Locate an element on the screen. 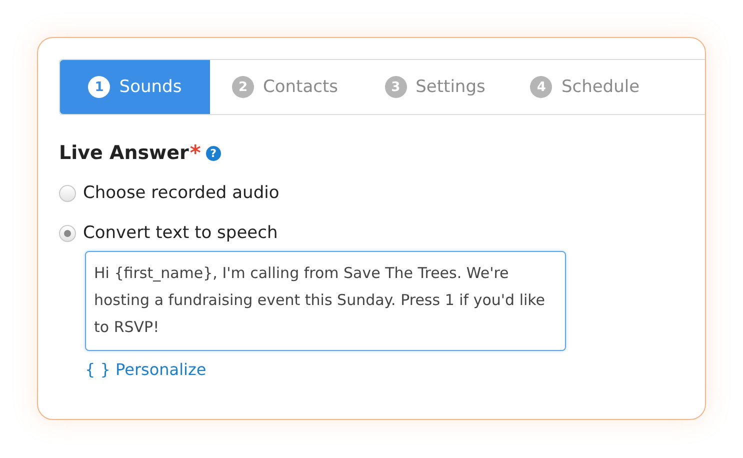 Image resolution: width=743 pixels, height=458 pixels. required-mark: * is located at coordinates (195, 153).